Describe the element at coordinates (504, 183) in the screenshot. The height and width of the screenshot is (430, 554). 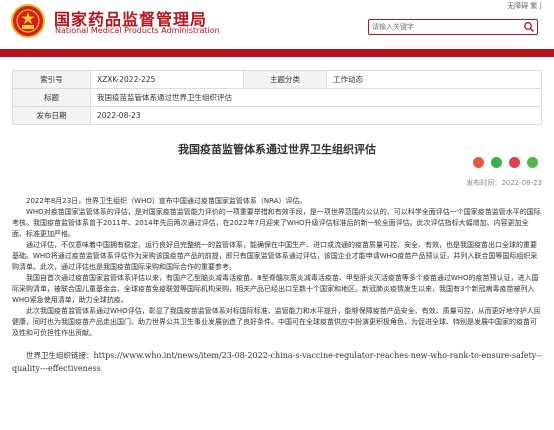
I see `publish-date: 发布时间：2022-08-23` at that location.